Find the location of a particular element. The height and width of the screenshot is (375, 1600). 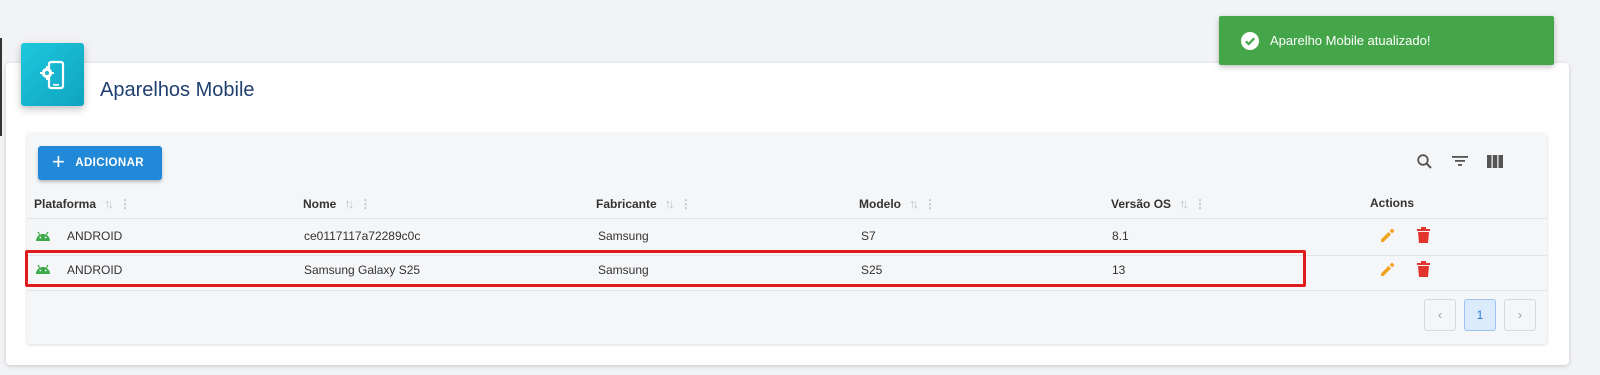

chevron-right-icon: › is located at coordinates (1520, 315).